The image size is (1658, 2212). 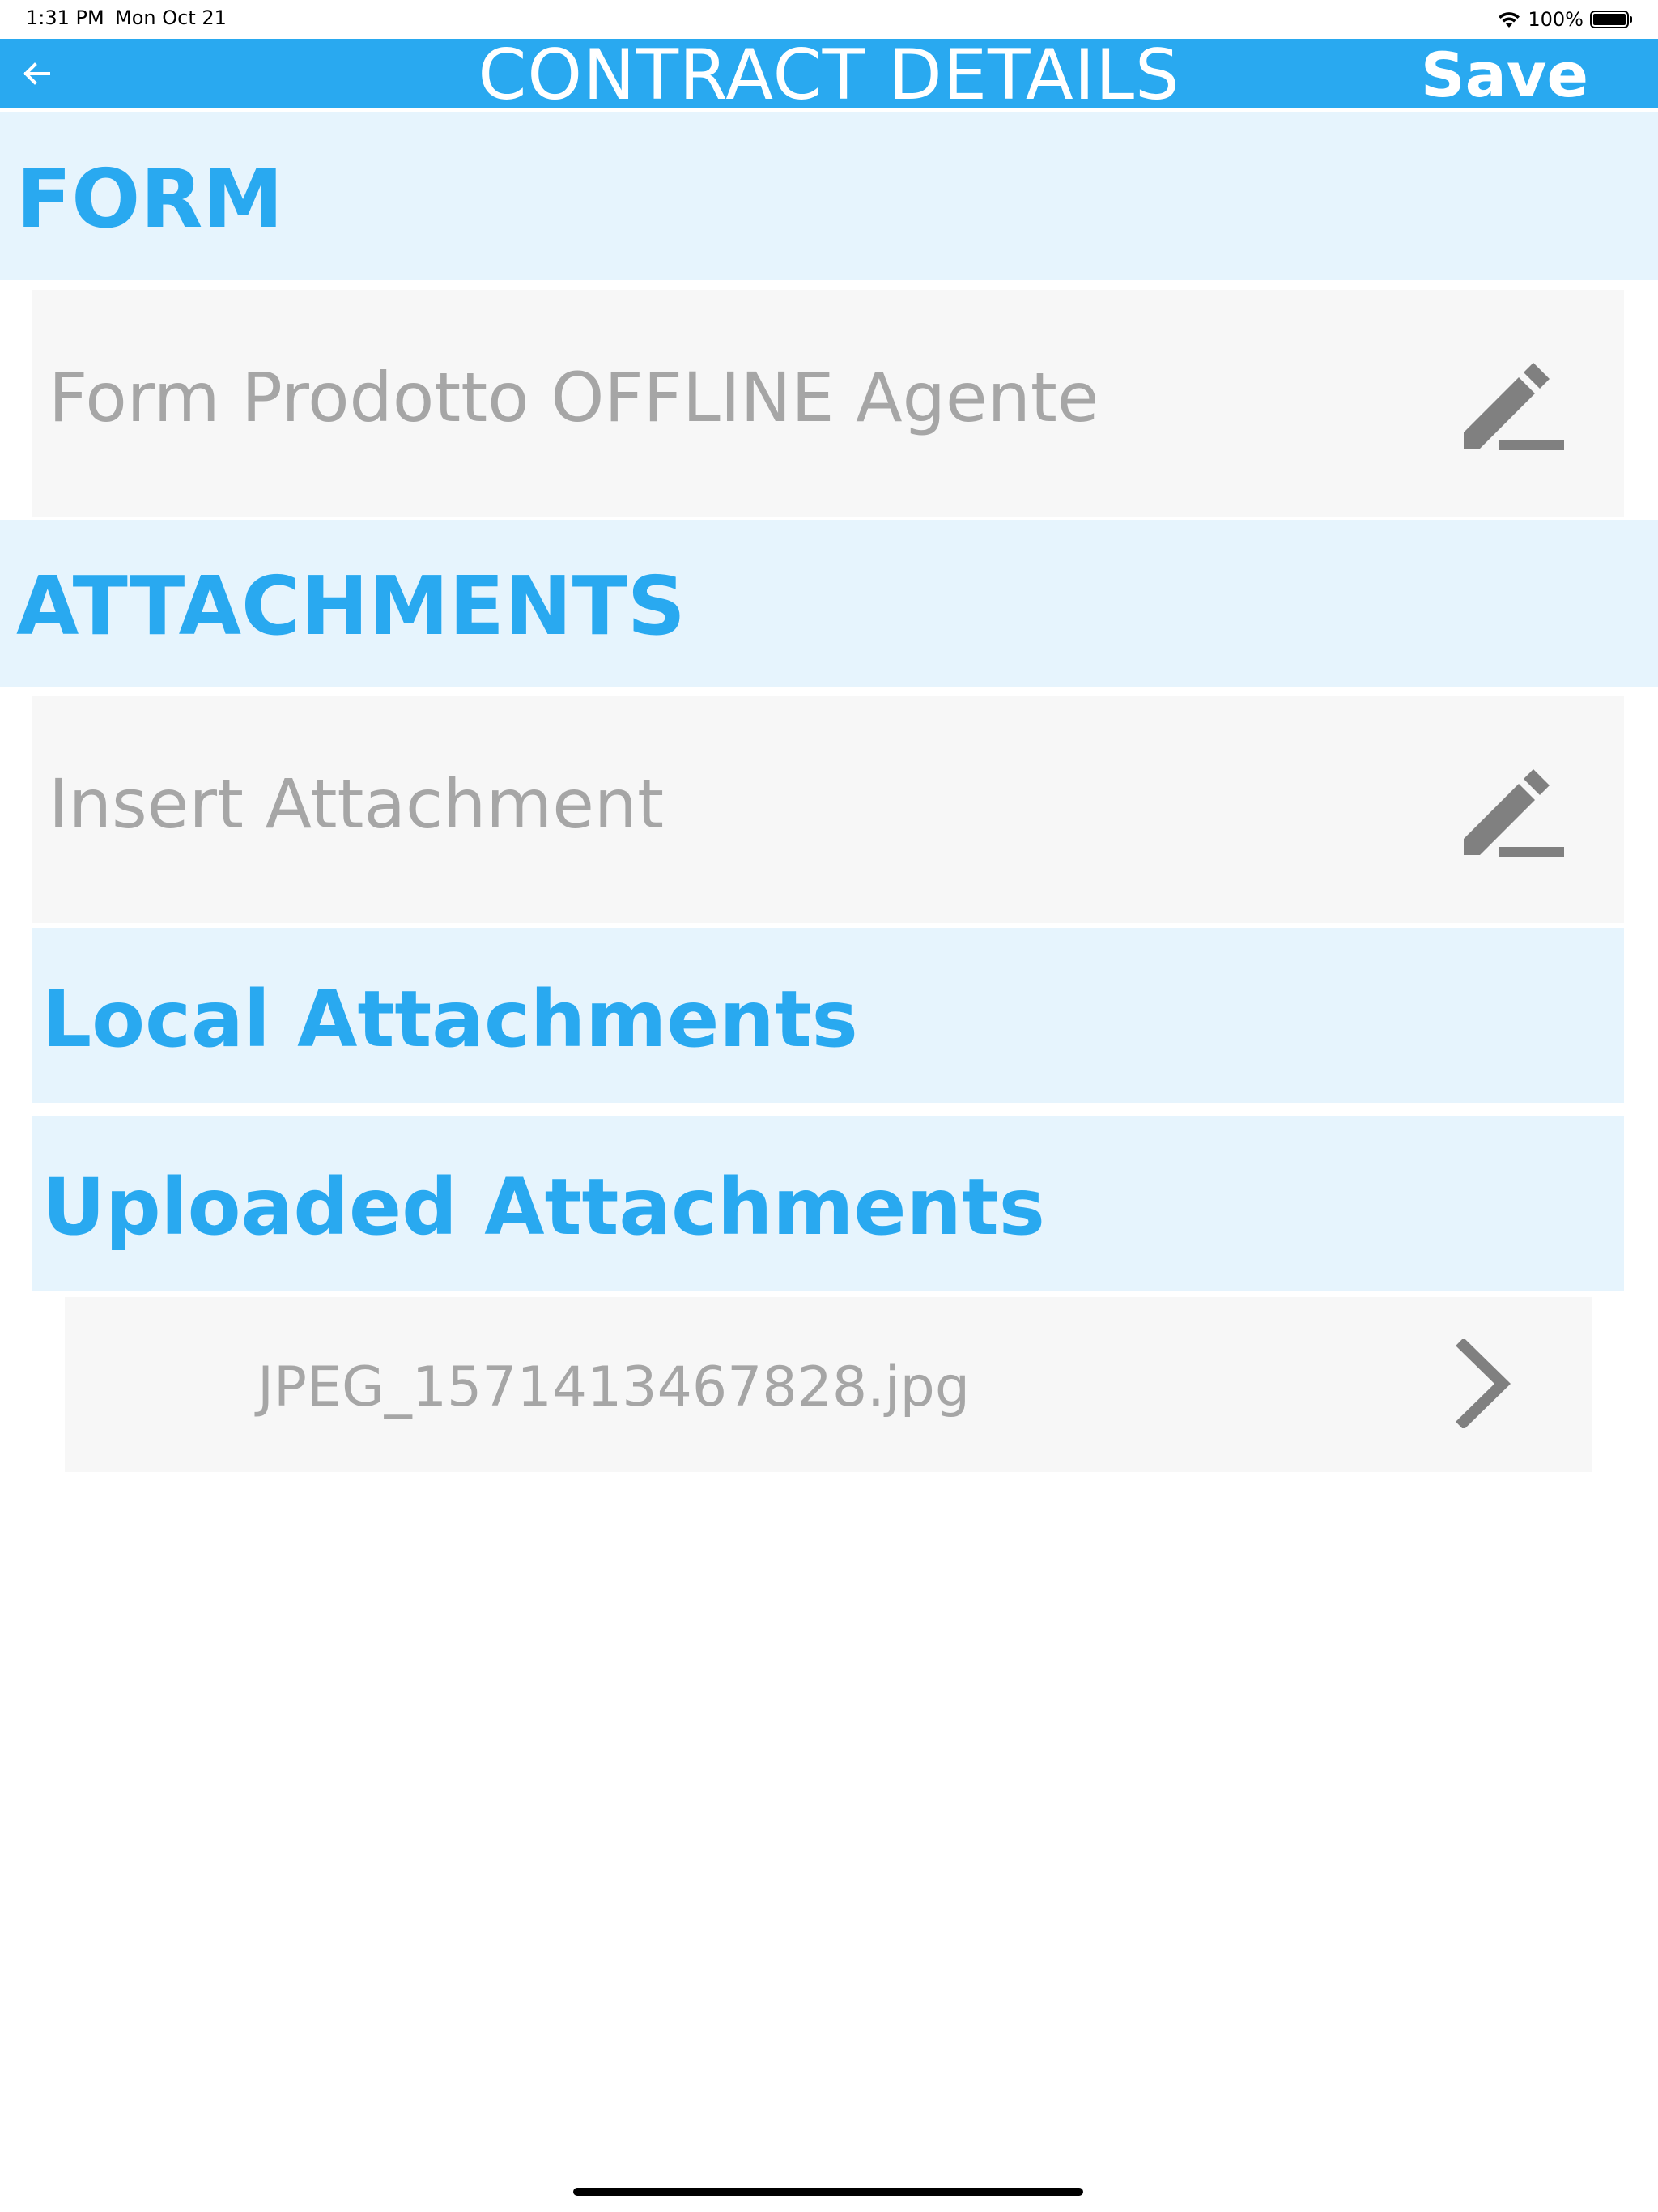 What do you see at coordinates (829, 196) in the screenshot?
I see `section-header-form: FORM` at bounding box center [829, 196].